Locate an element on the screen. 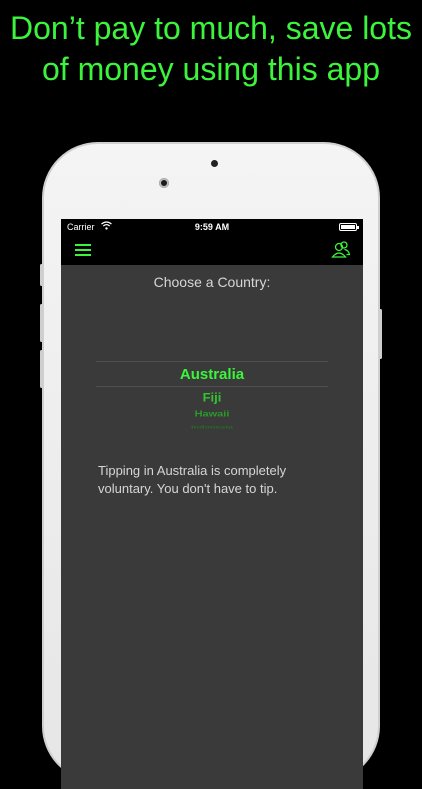 The height and width of the screenshot is (789, 422). menu-button is located at coordinates (84, 250).